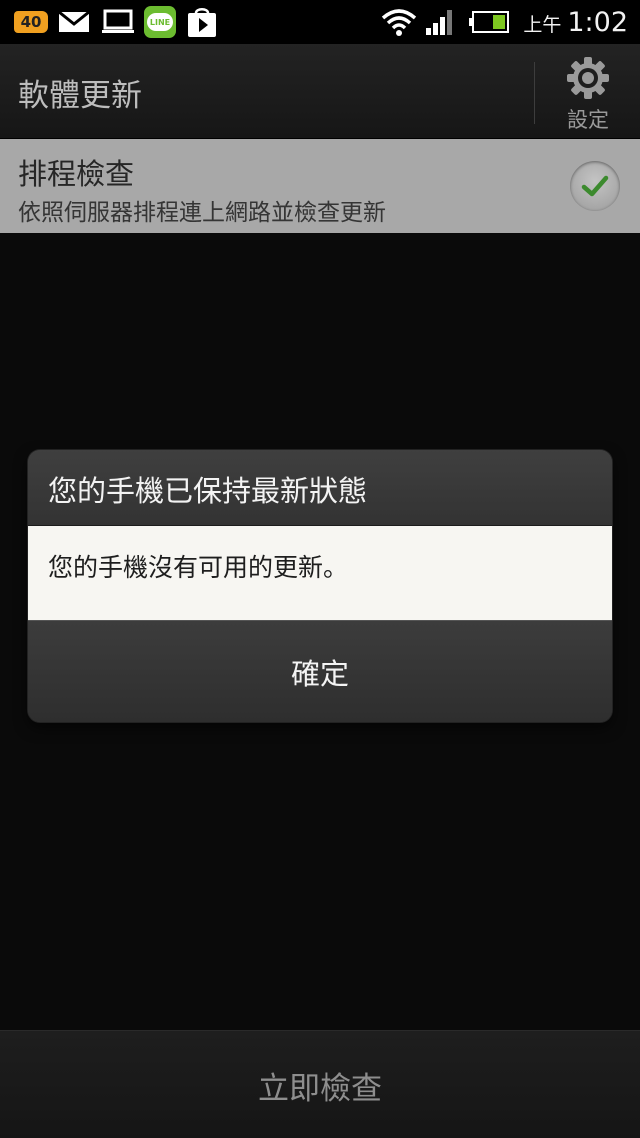 The height and width of the screenshot is (1138, 640). I want to click on settings-label: 設定, so click(588, 120).